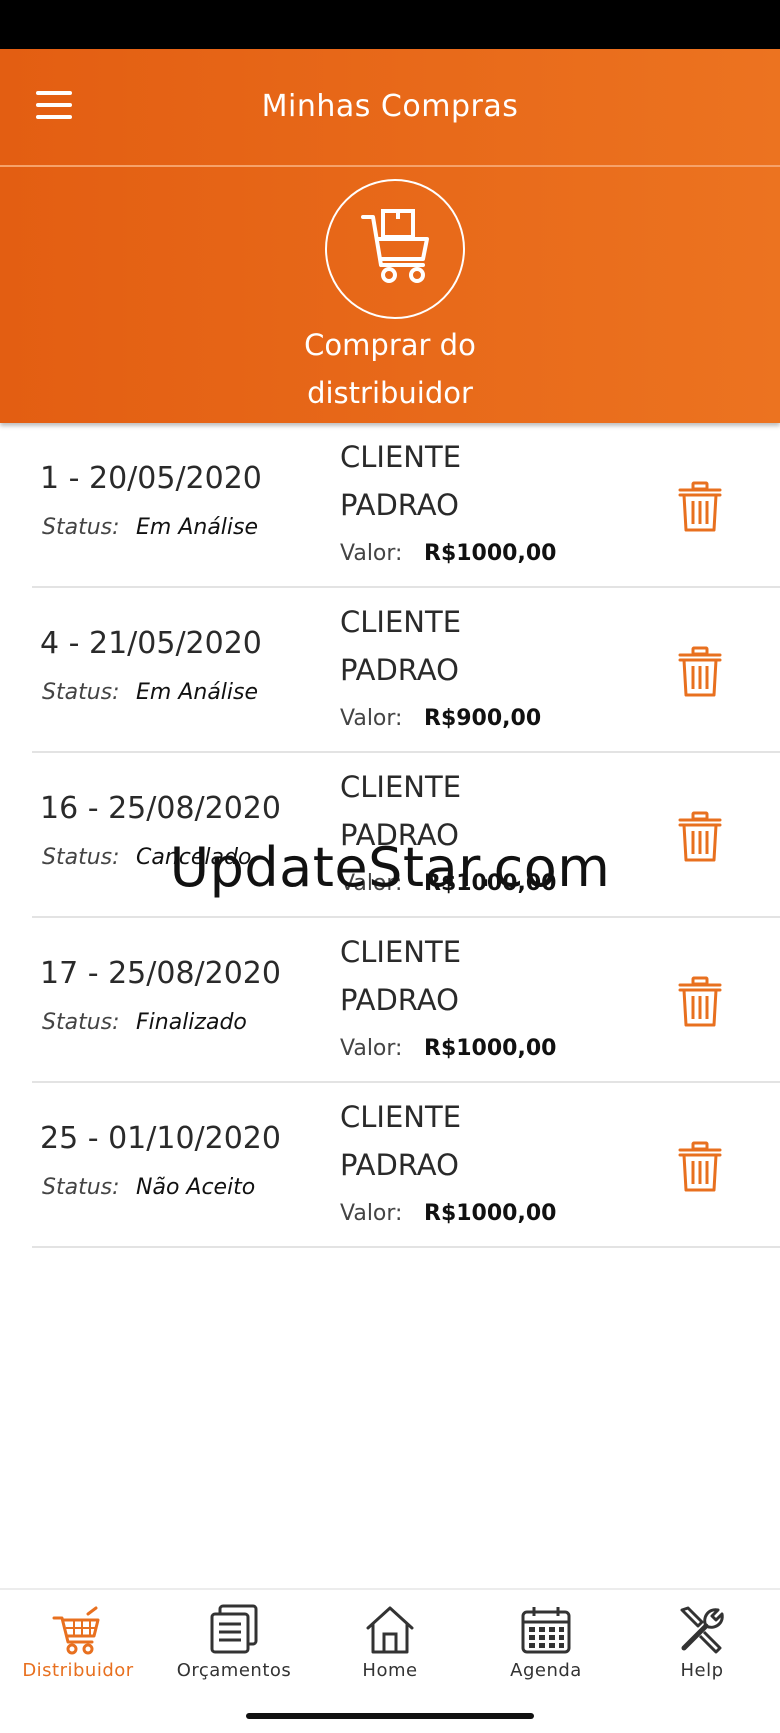 The width and height of the screenshot is (780, 1733). Describe the element at coordinates (390, 1670) in the screenshot. I see `nav-label: Home` at that location.